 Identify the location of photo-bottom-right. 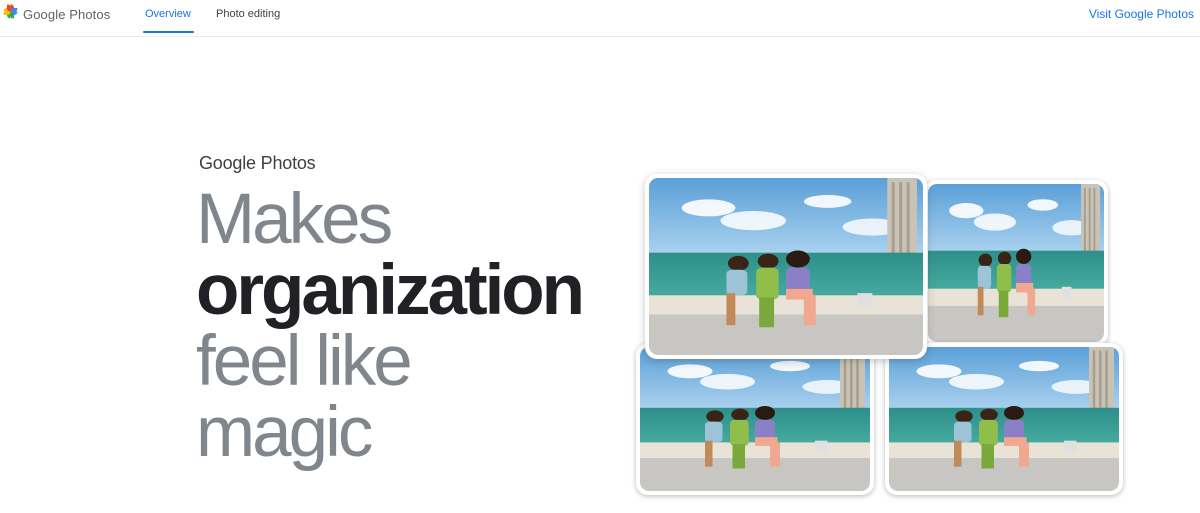
(1004, 419).